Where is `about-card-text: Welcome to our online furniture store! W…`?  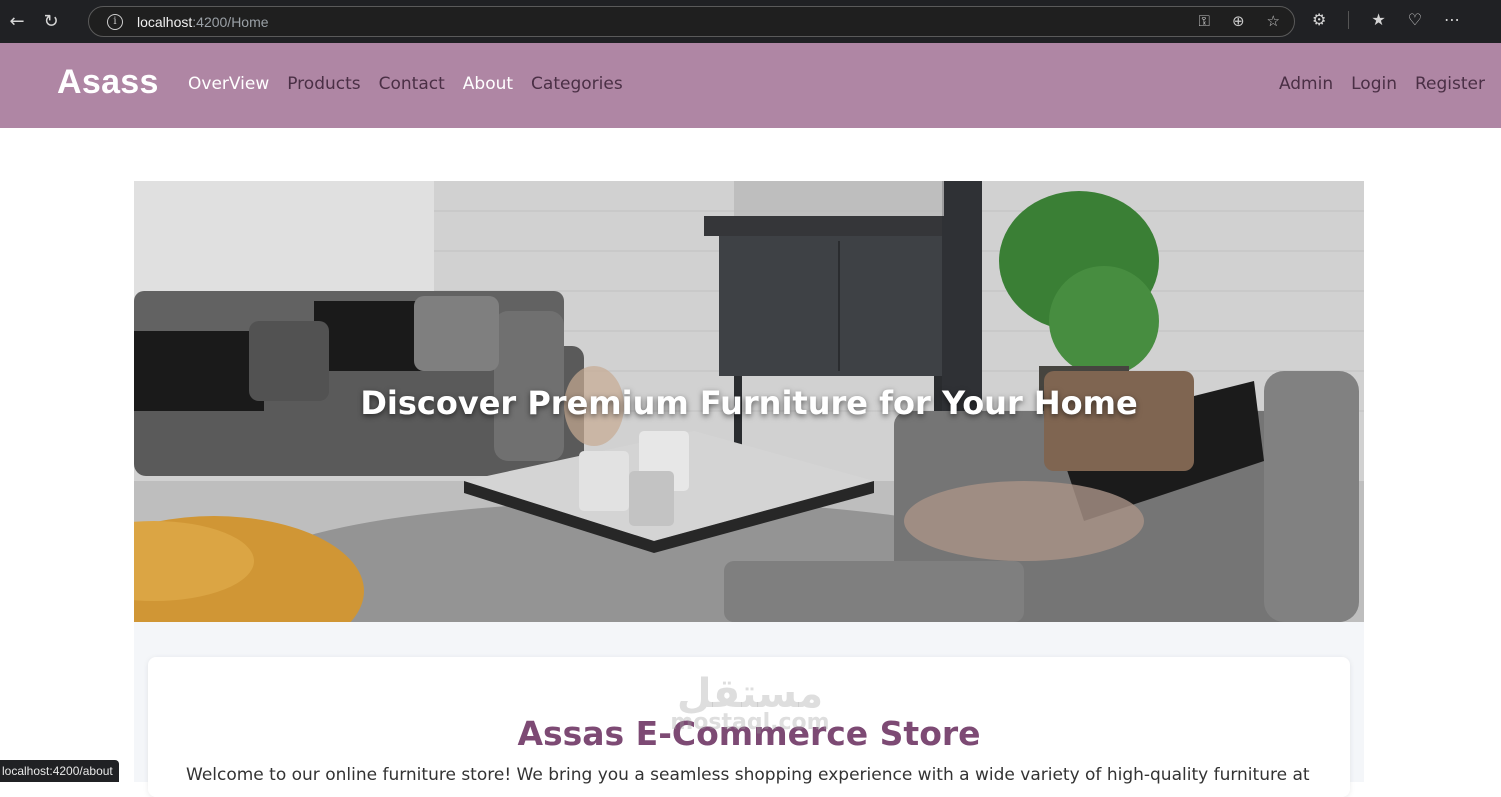
about-card-text: Welcome to our online furniture store! W… is located at coordinates (748, 775).